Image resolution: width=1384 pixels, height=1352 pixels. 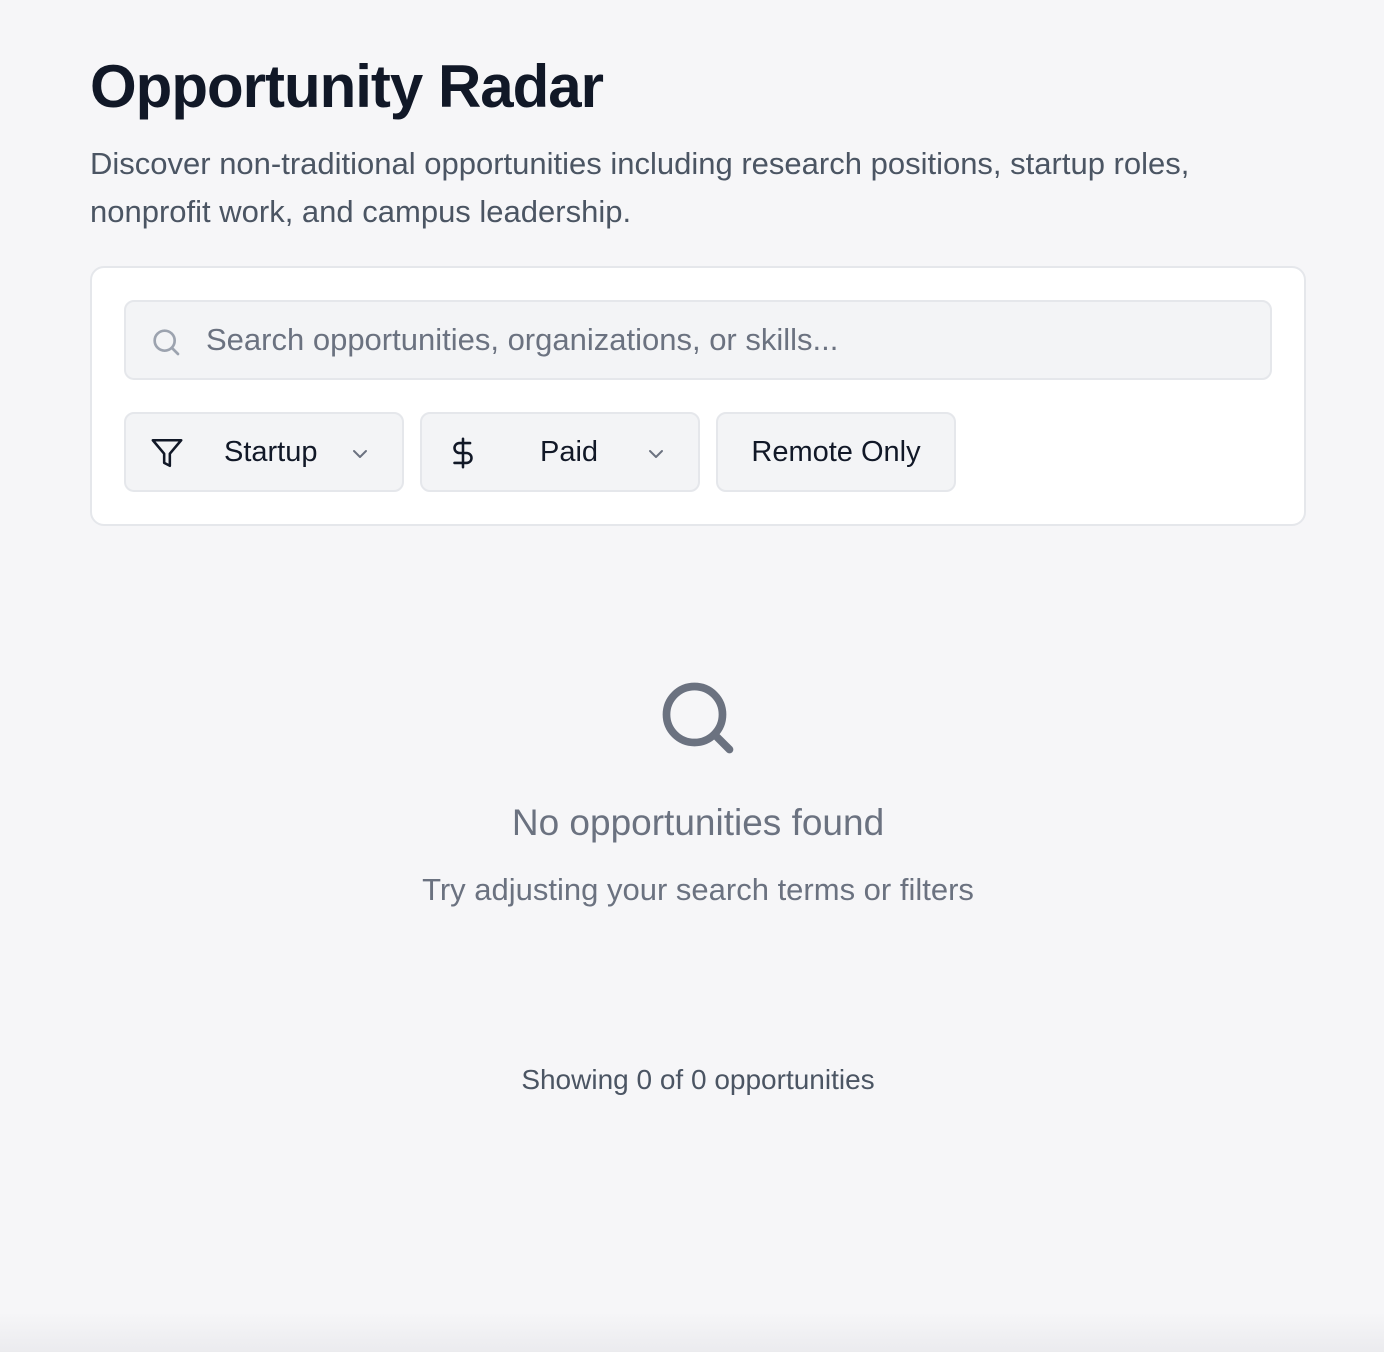 What do you see at coordinates (698, 1079) in the screenshot?
I see `result-count: Showing 0 of 0 opportunities` at bounding box center [698, 1079].